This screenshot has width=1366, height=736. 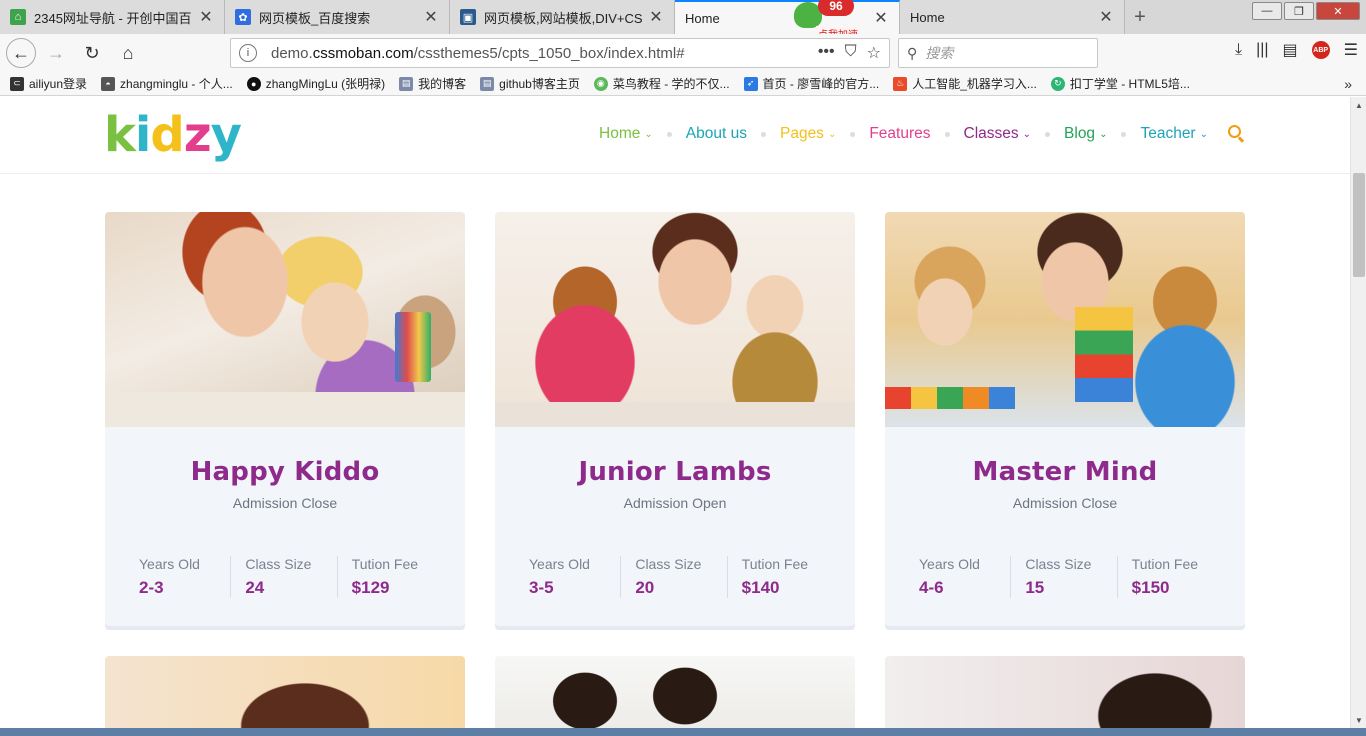 What do you see at coordinates (1359, 225) in the screenshot?
I see `scroll-thumb` at bounding box center [1359, 225].